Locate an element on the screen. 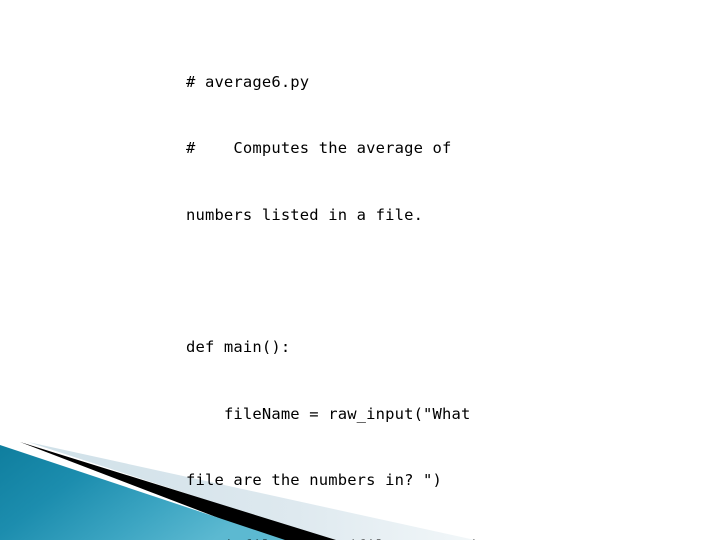 The width and height of the screenshot is (720, 540). code-line: fileName = raw_input("What is located at coordinates (328, 413).